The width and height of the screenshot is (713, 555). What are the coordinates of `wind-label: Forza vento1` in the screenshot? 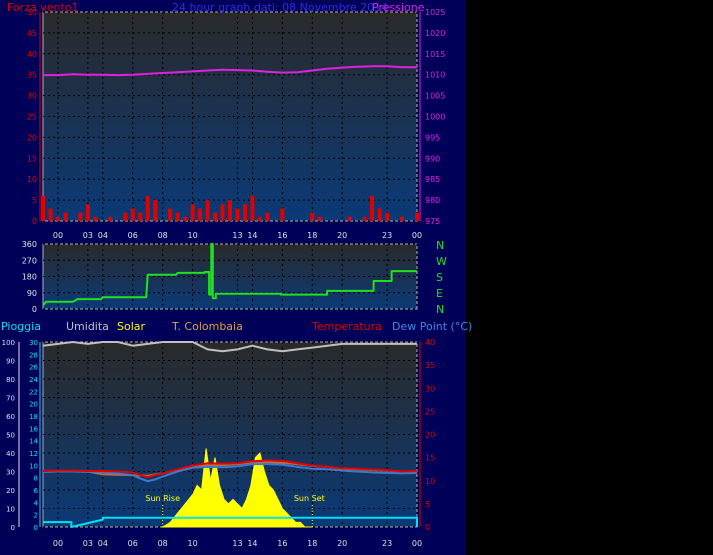 It's located at (43, 7).